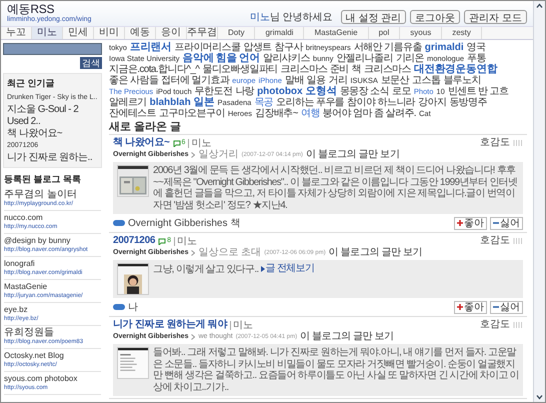 This screenshot has height=403, width=546. I want to click on tab: 미노, so click(47, 33).